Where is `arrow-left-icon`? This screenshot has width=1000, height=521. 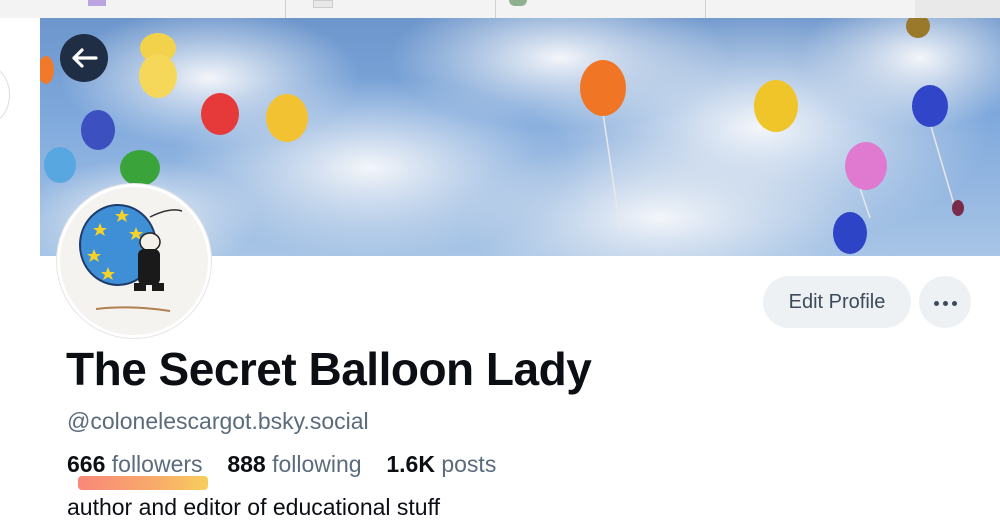
arrow-left-icon is located at coordinates (85, 58).